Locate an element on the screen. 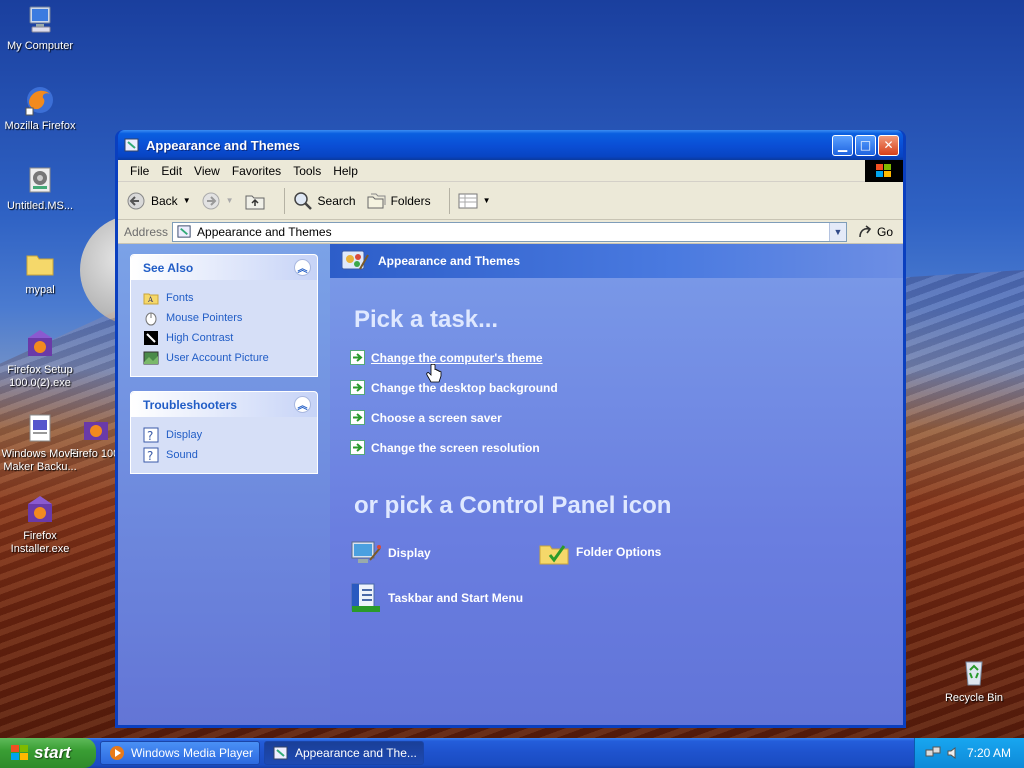 The width and height of the screenshot is (1024, 768). task-change-screen-resolution: Change the screen resolution is located at coordinates (445, 447).